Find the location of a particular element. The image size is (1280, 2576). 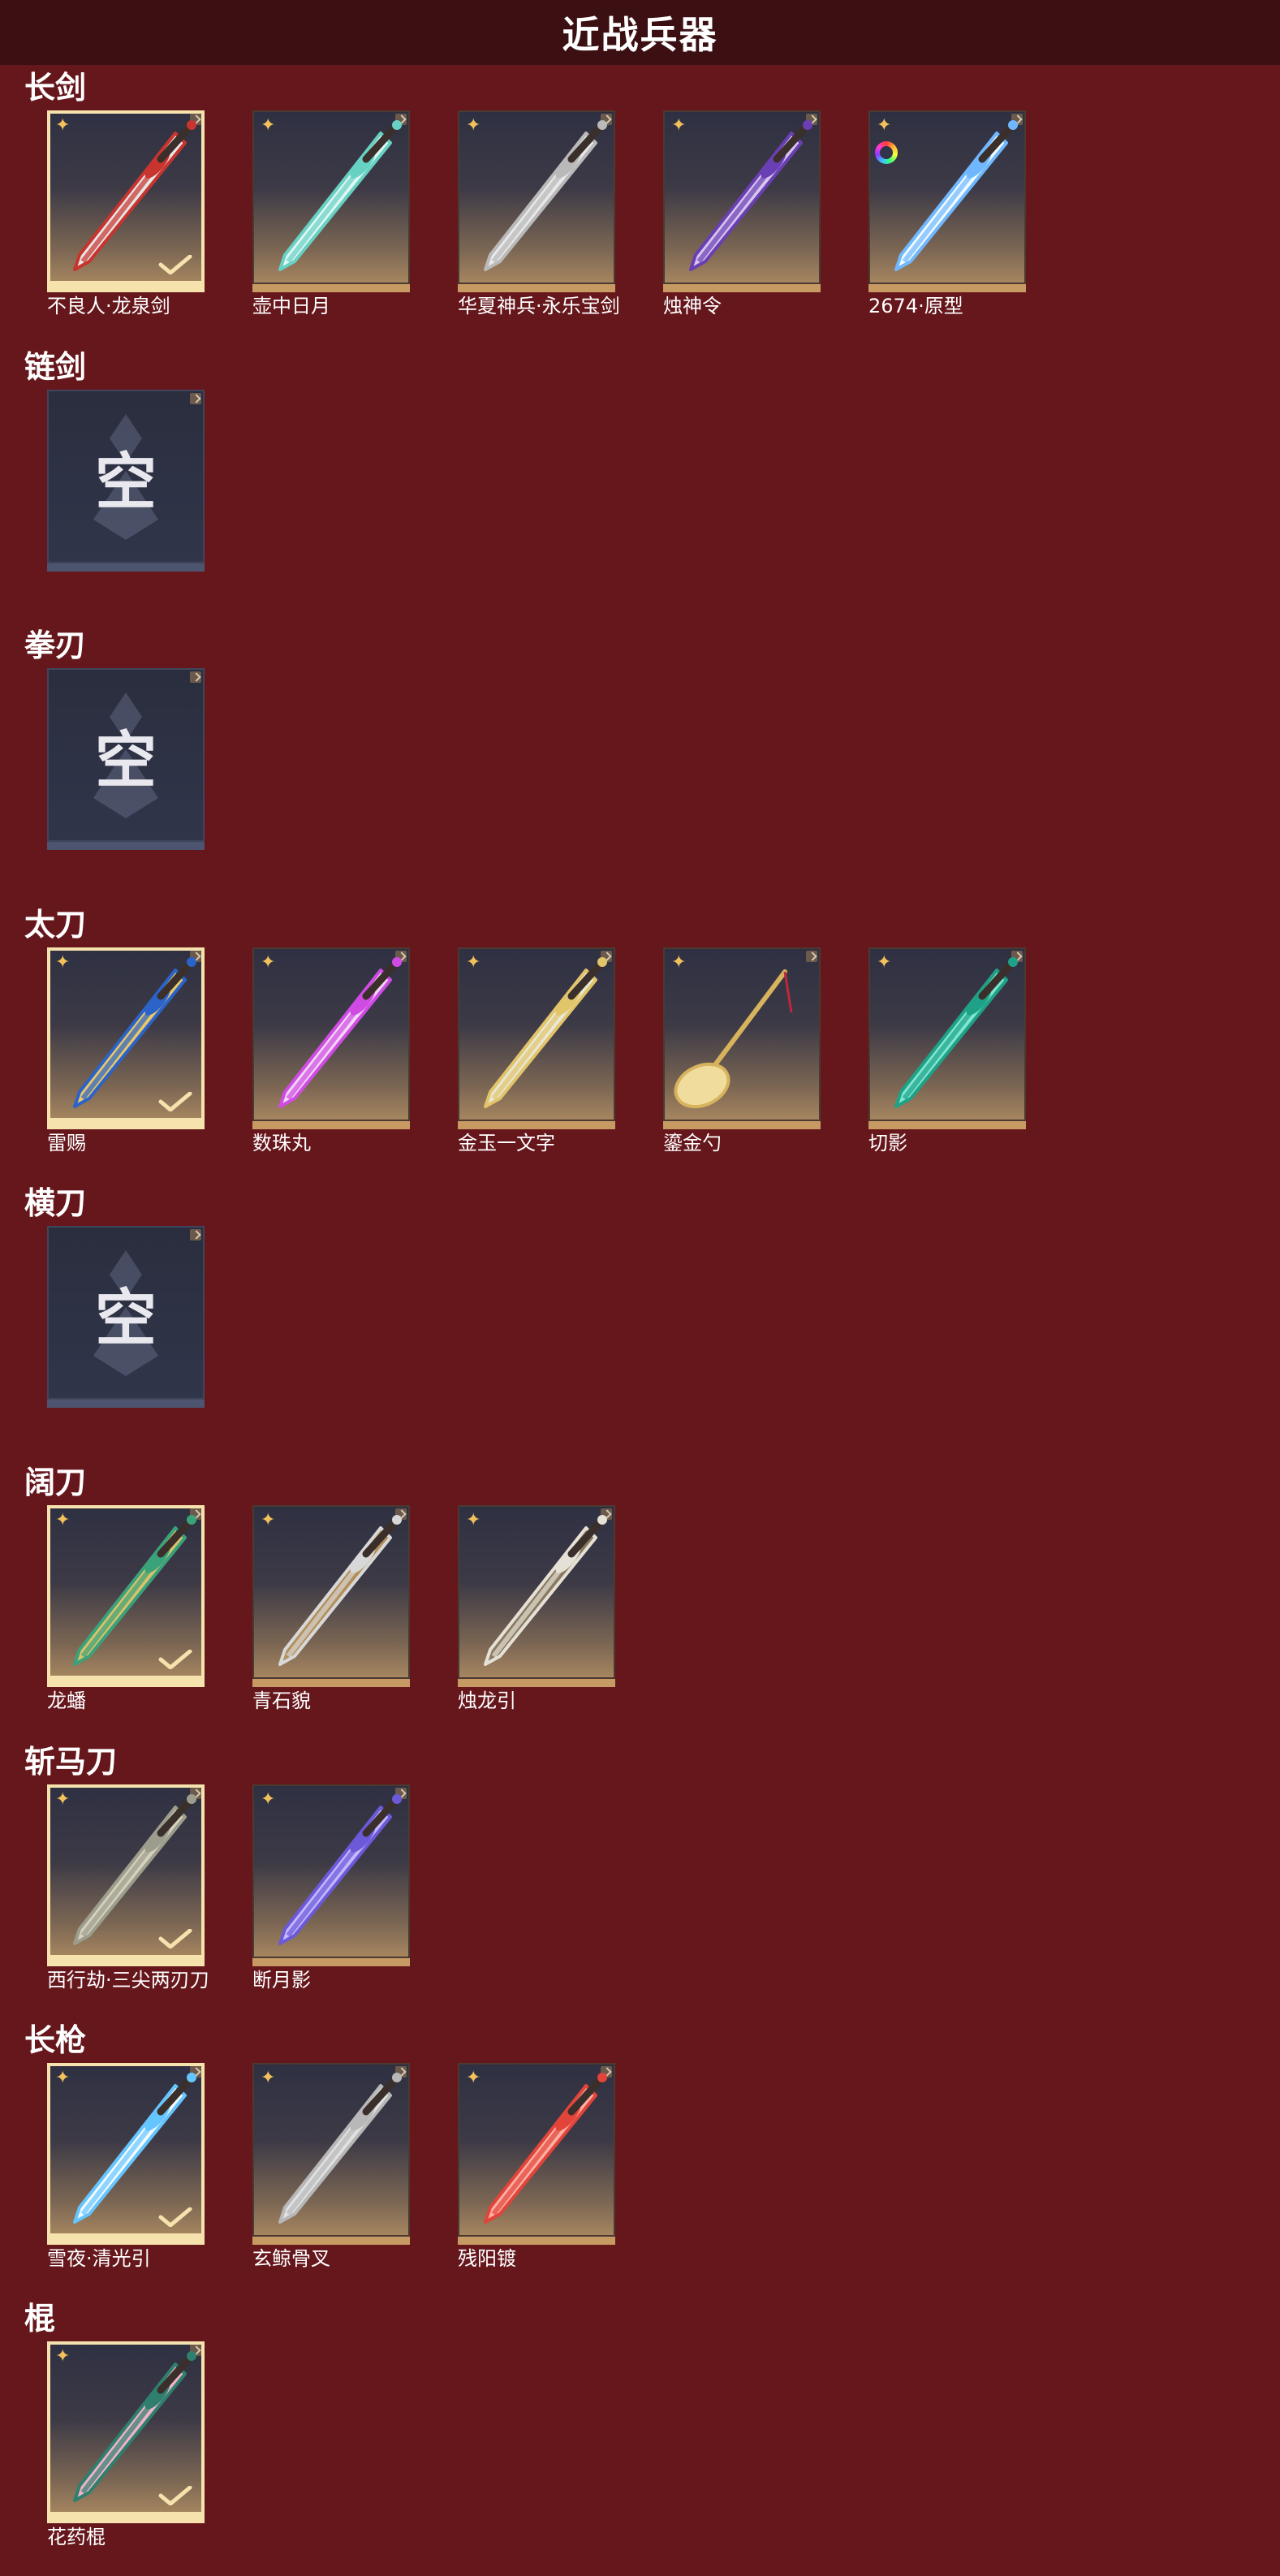

weapon-card: ✦ 雪夜·清光引 is located at coordinates (126, 2166).